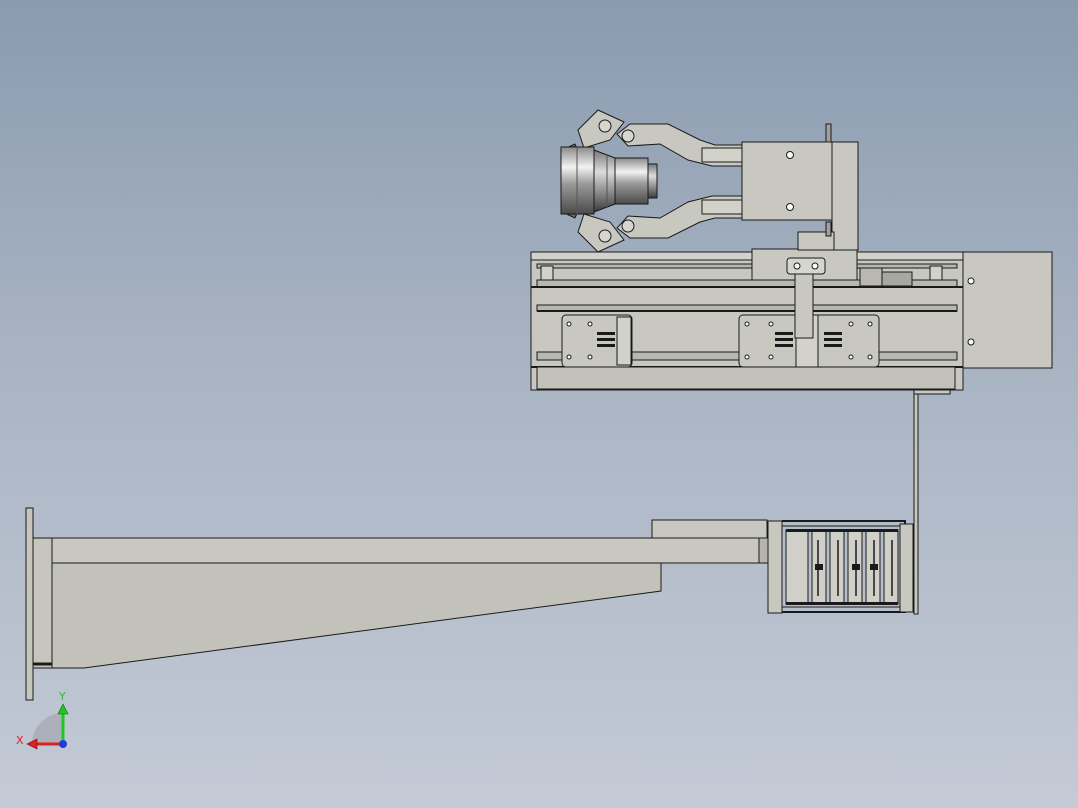  What do you see at coordinates (906, 568) in the screenshot?
I see `chain-end-bracket` at bounding box center [906, 568].